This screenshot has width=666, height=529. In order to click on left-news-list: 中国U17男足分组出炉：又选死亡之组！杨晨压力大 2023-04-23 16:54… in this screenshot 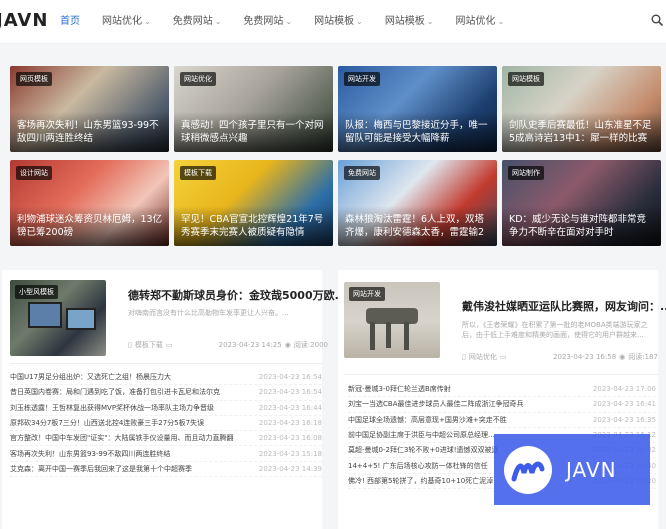, I will do `click(166, 424)`.